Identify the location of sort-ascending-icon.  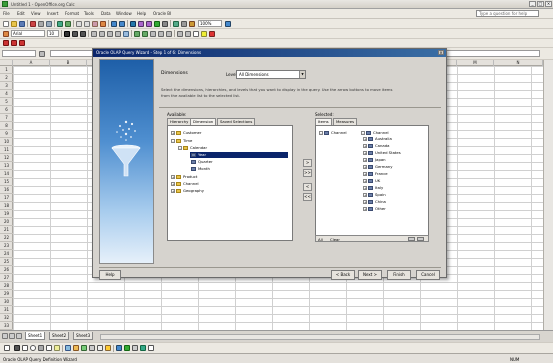
(141, 24).